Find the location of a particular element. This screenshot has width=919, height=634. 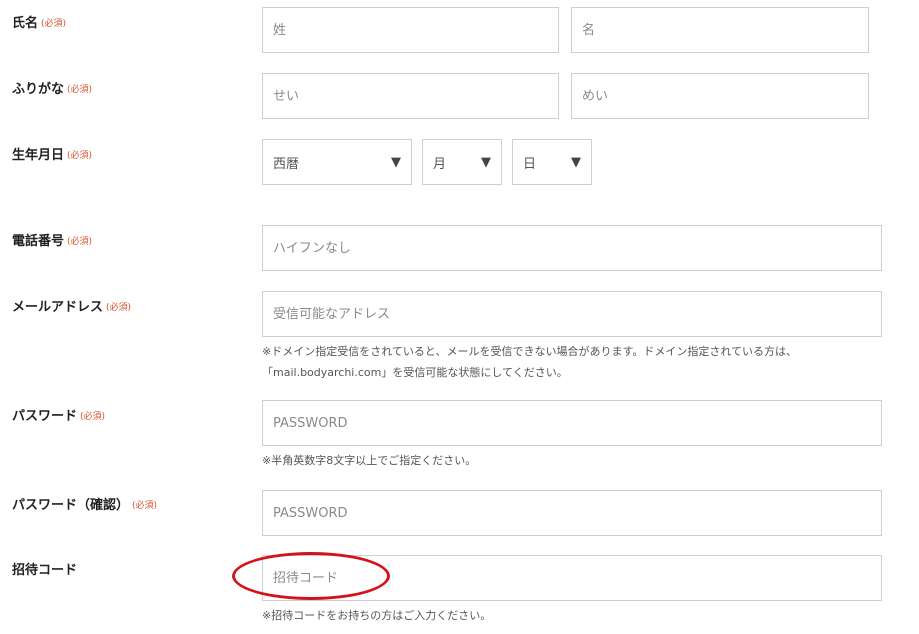

invite-code-label-text: 招待コード is located at coordinates (45, 570).